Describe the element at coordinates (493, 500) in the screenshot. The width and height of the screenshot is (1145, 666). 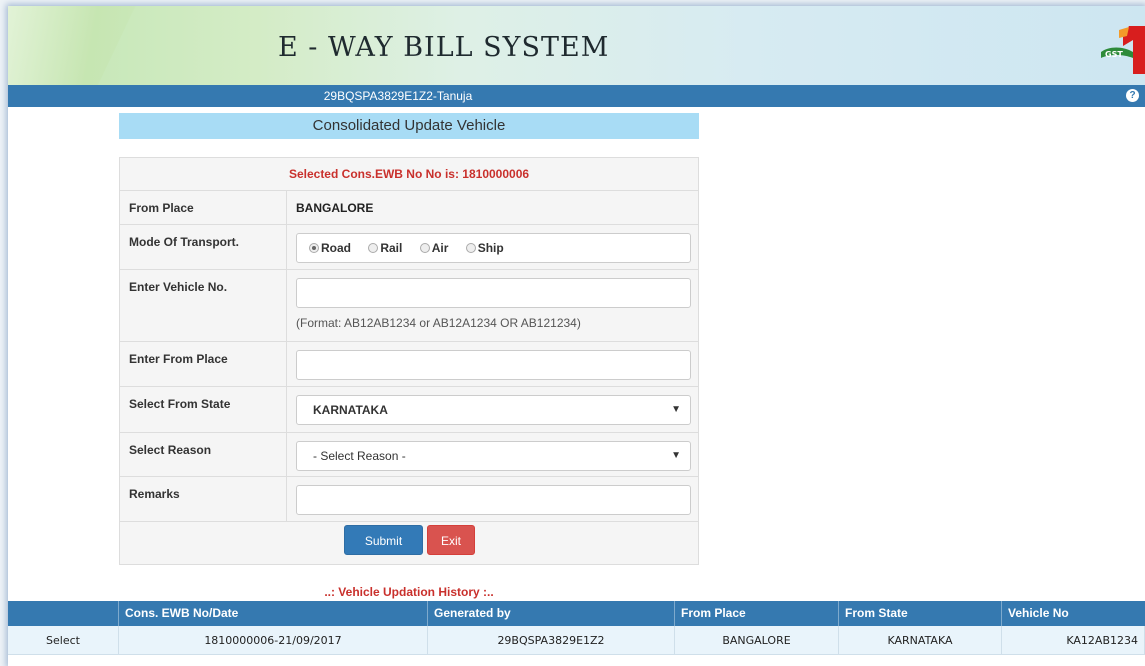
I see `remarks-input` at that location.